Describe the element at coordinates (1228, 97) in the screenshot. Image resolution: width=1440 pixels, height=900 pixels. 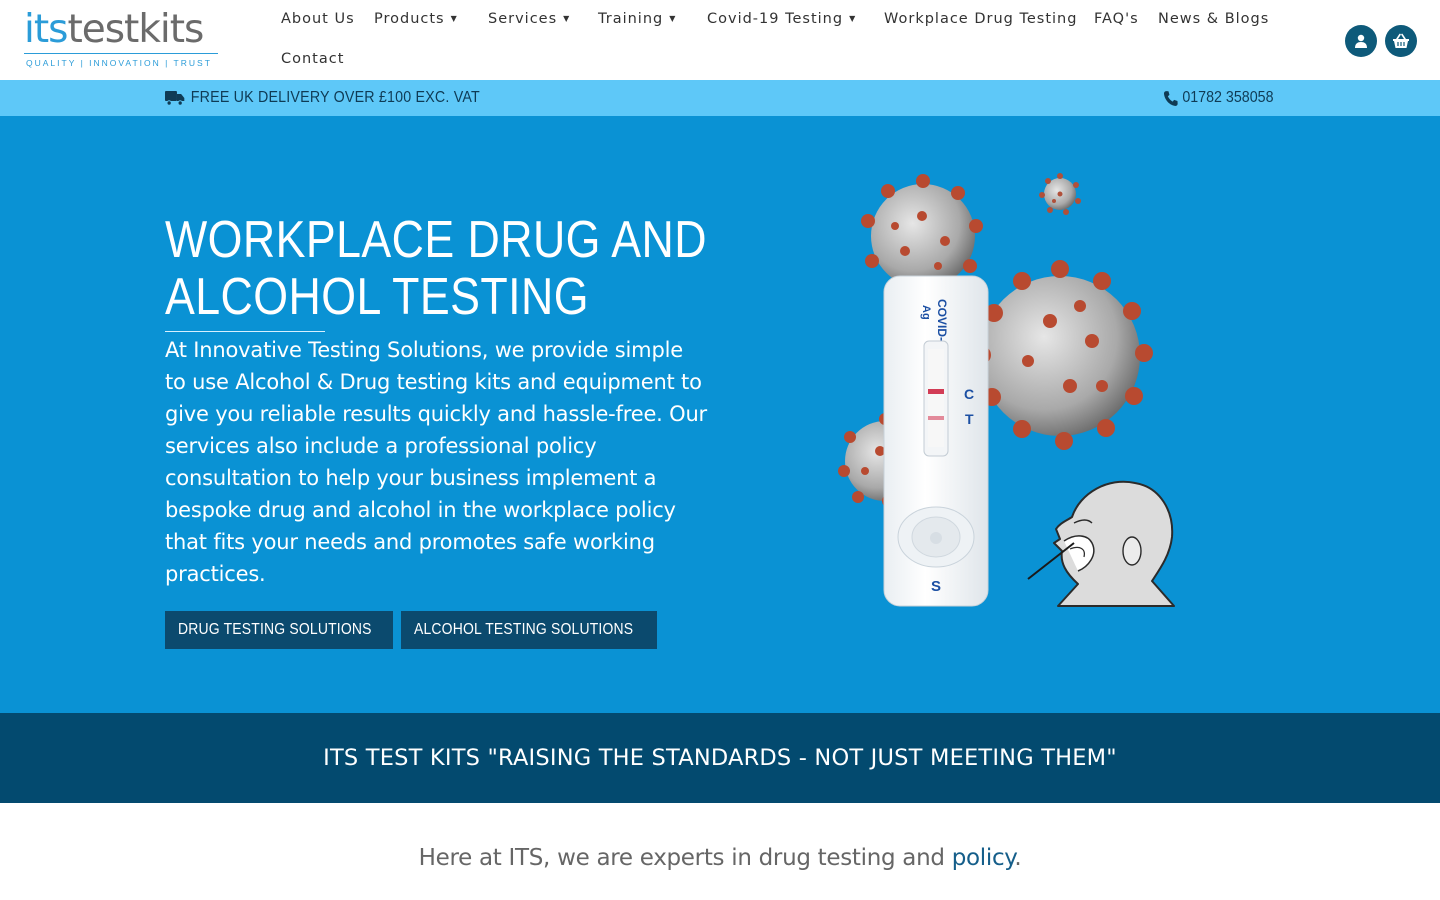
I see `phone-number: 01782 358058` at that location.